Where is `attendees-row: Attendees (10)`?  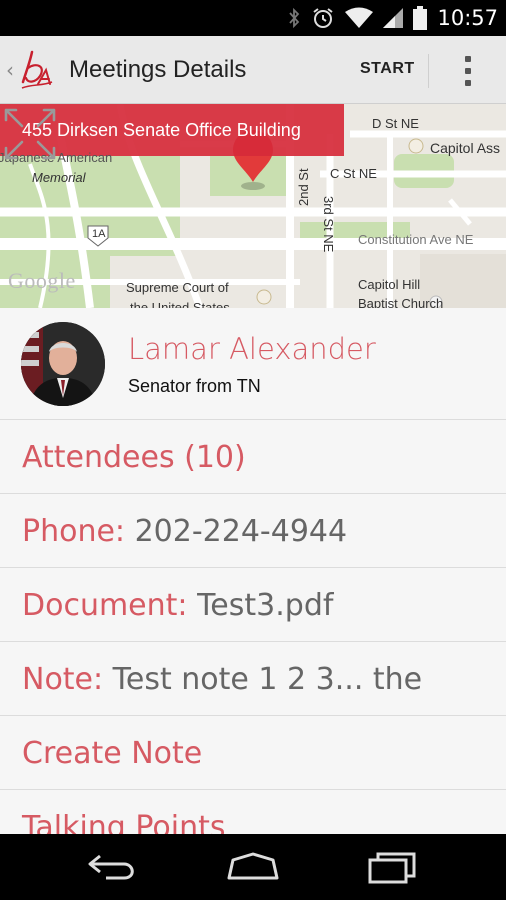
attendees-row: Attendees (10) is located at coordinates (253, 457).